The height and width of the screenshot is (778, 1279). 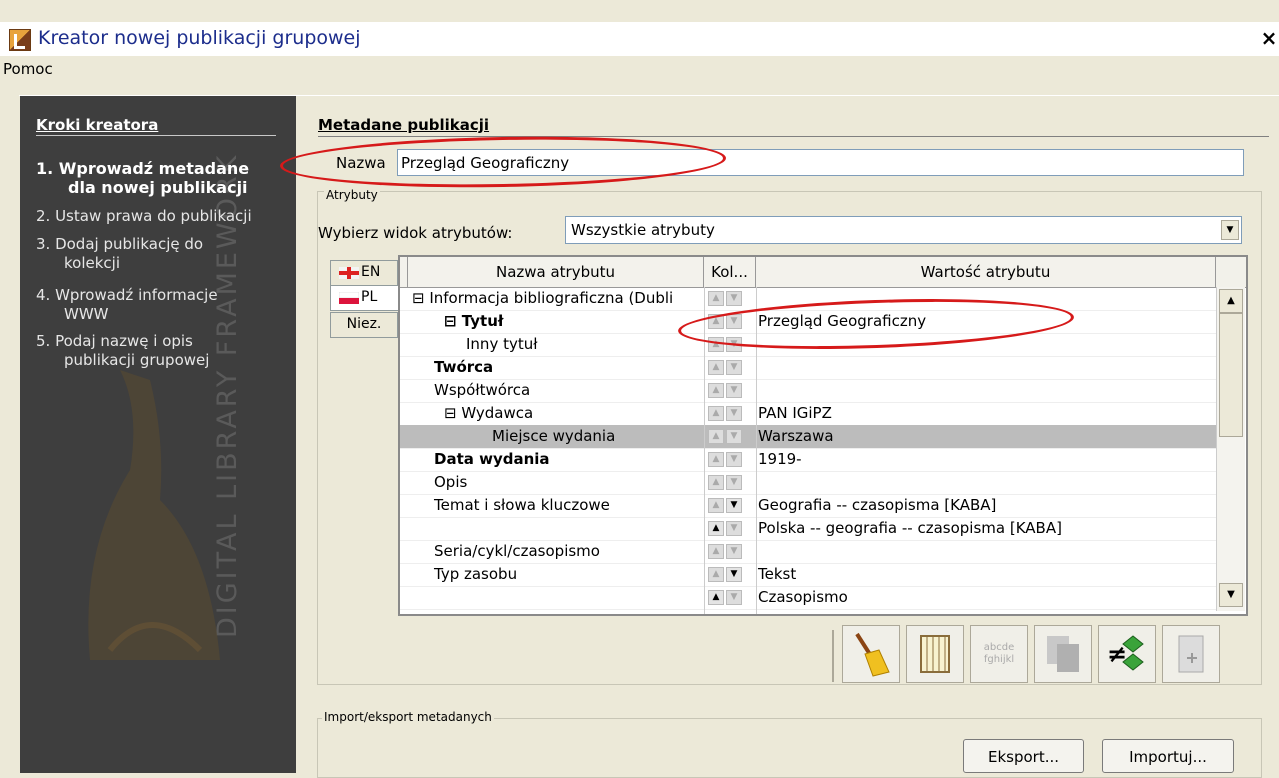 What do you see at coordinates (543, 298) in the screenshot?
I see `attribute-name-cell: ⊟ Informacja bibliograficzna (Dubli` at bounding box center [543, 298].